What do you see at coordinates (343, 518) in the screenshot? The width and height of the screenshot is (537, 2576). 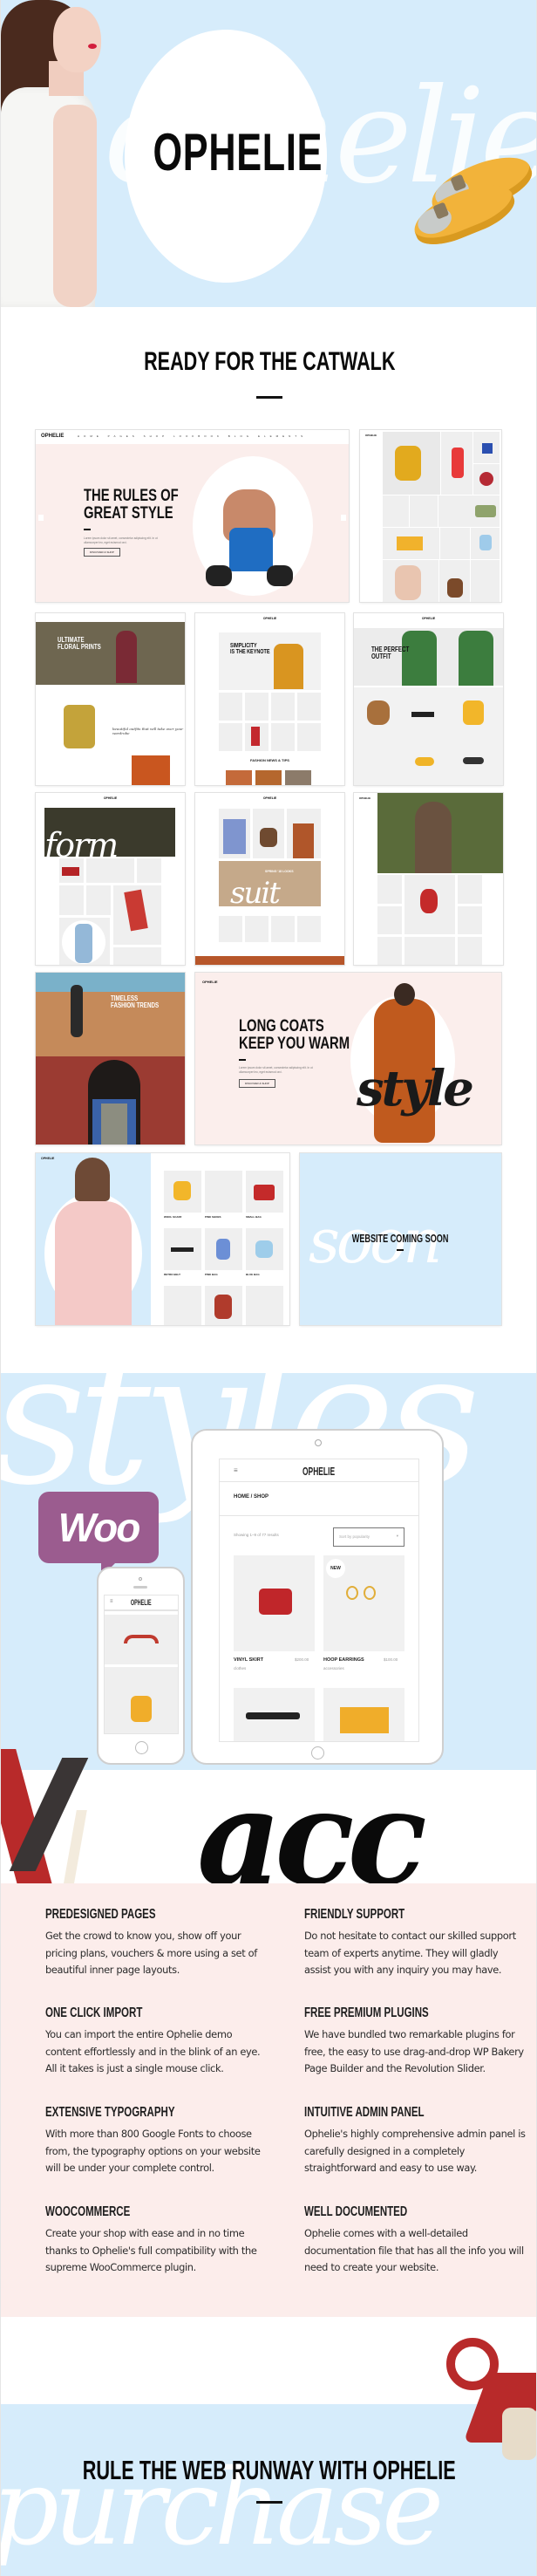 I see `next-arrow-icon` at bounding box center [343, 518].